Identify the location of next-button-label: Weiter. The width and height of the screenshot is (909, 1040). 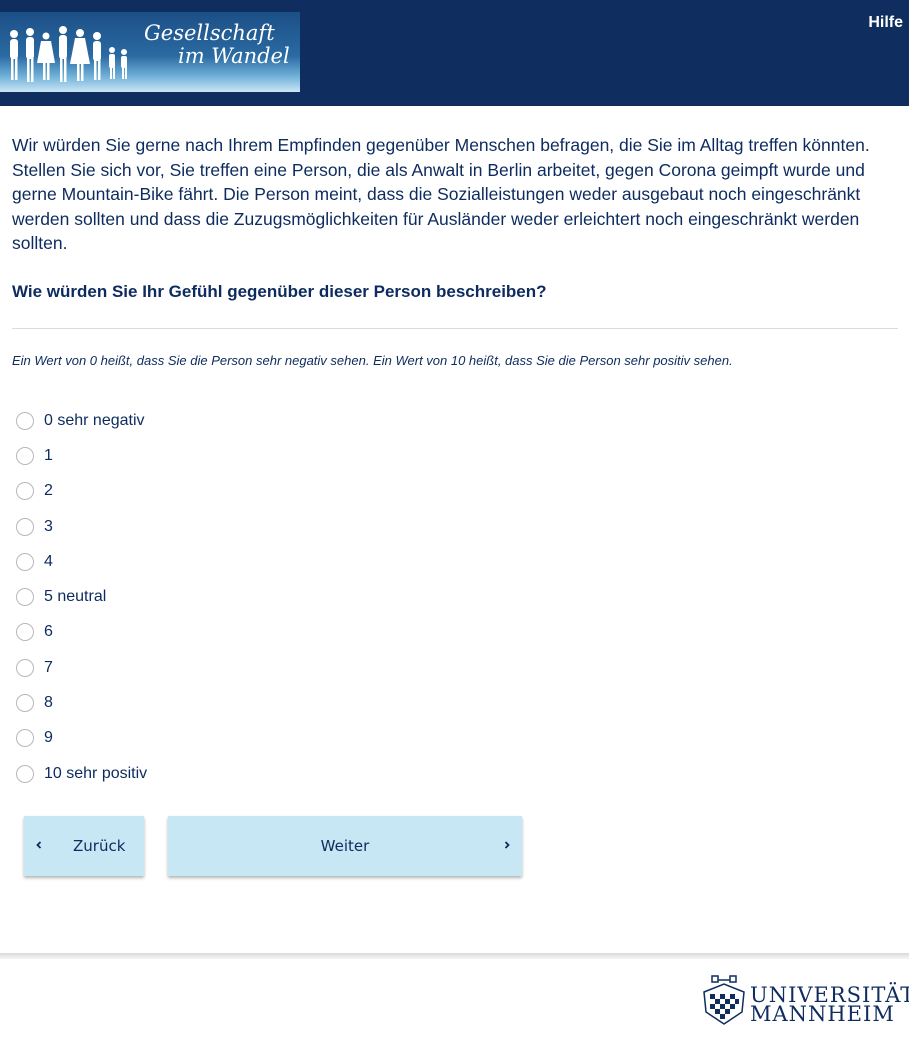
(345, 846).